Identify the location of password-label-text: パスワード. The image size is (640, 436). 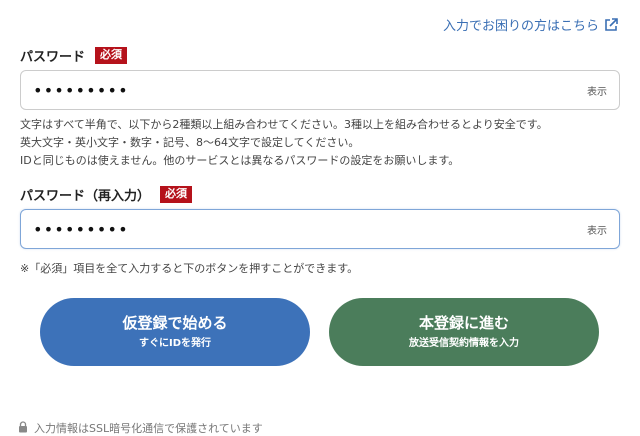
(53, 57).